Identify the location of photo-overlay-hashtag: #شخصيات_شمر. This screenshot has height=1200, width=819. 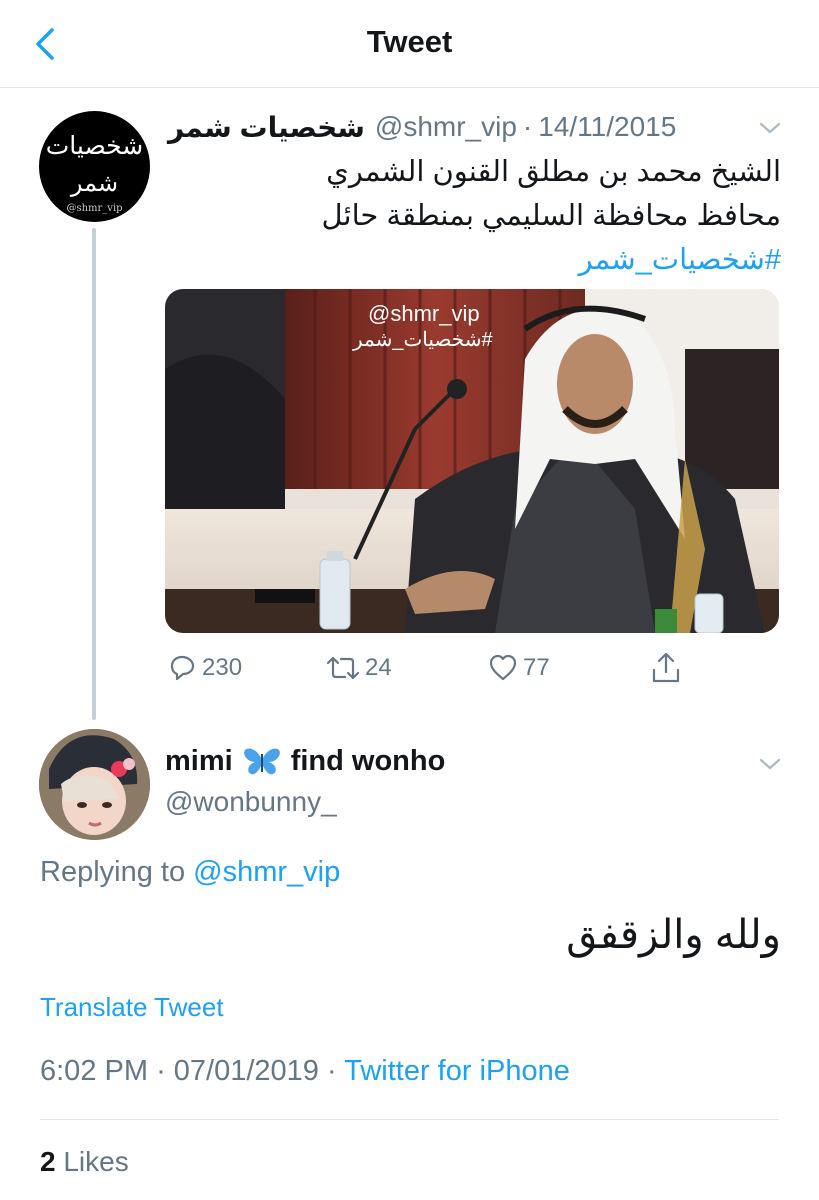
(423, 340).